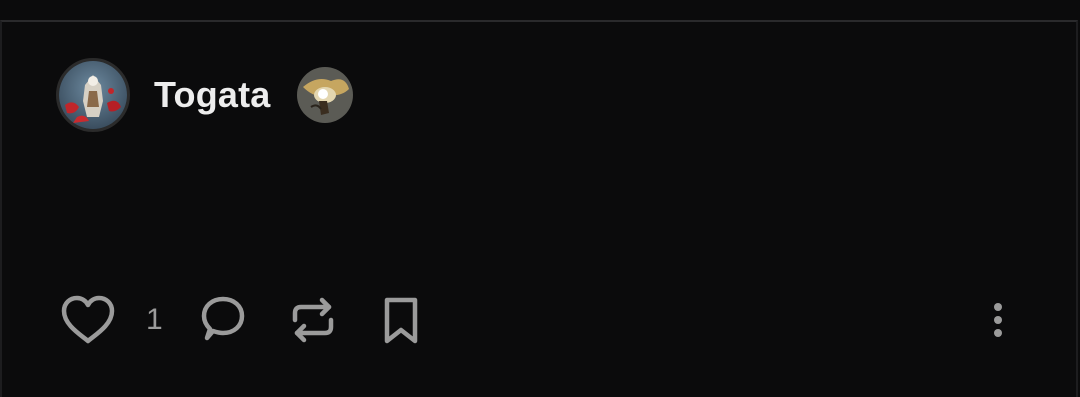 The width and height of the screenshot is (1080, 397). I want to click on avatar, so click(93, 95).